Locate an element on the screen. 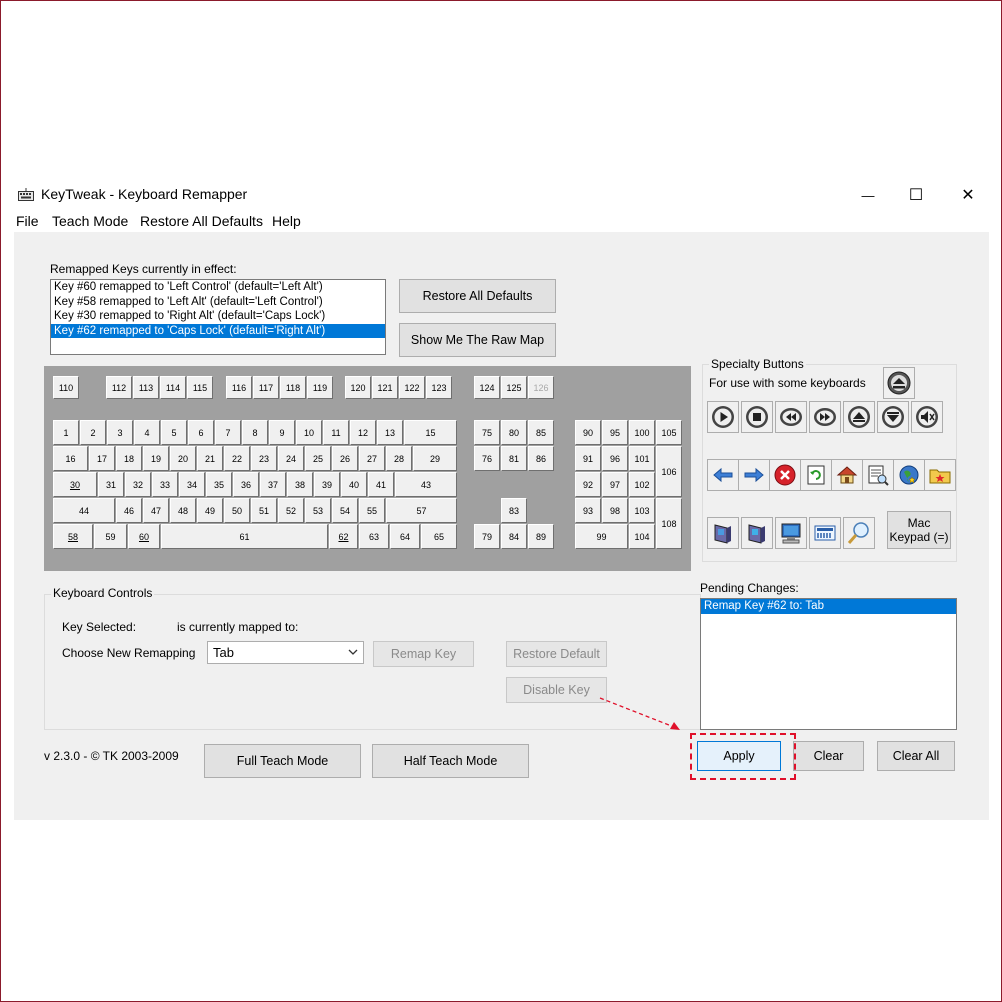 This screenshot has height=1002, width=1002. my-computer-button is located at coordinates (723, 533).